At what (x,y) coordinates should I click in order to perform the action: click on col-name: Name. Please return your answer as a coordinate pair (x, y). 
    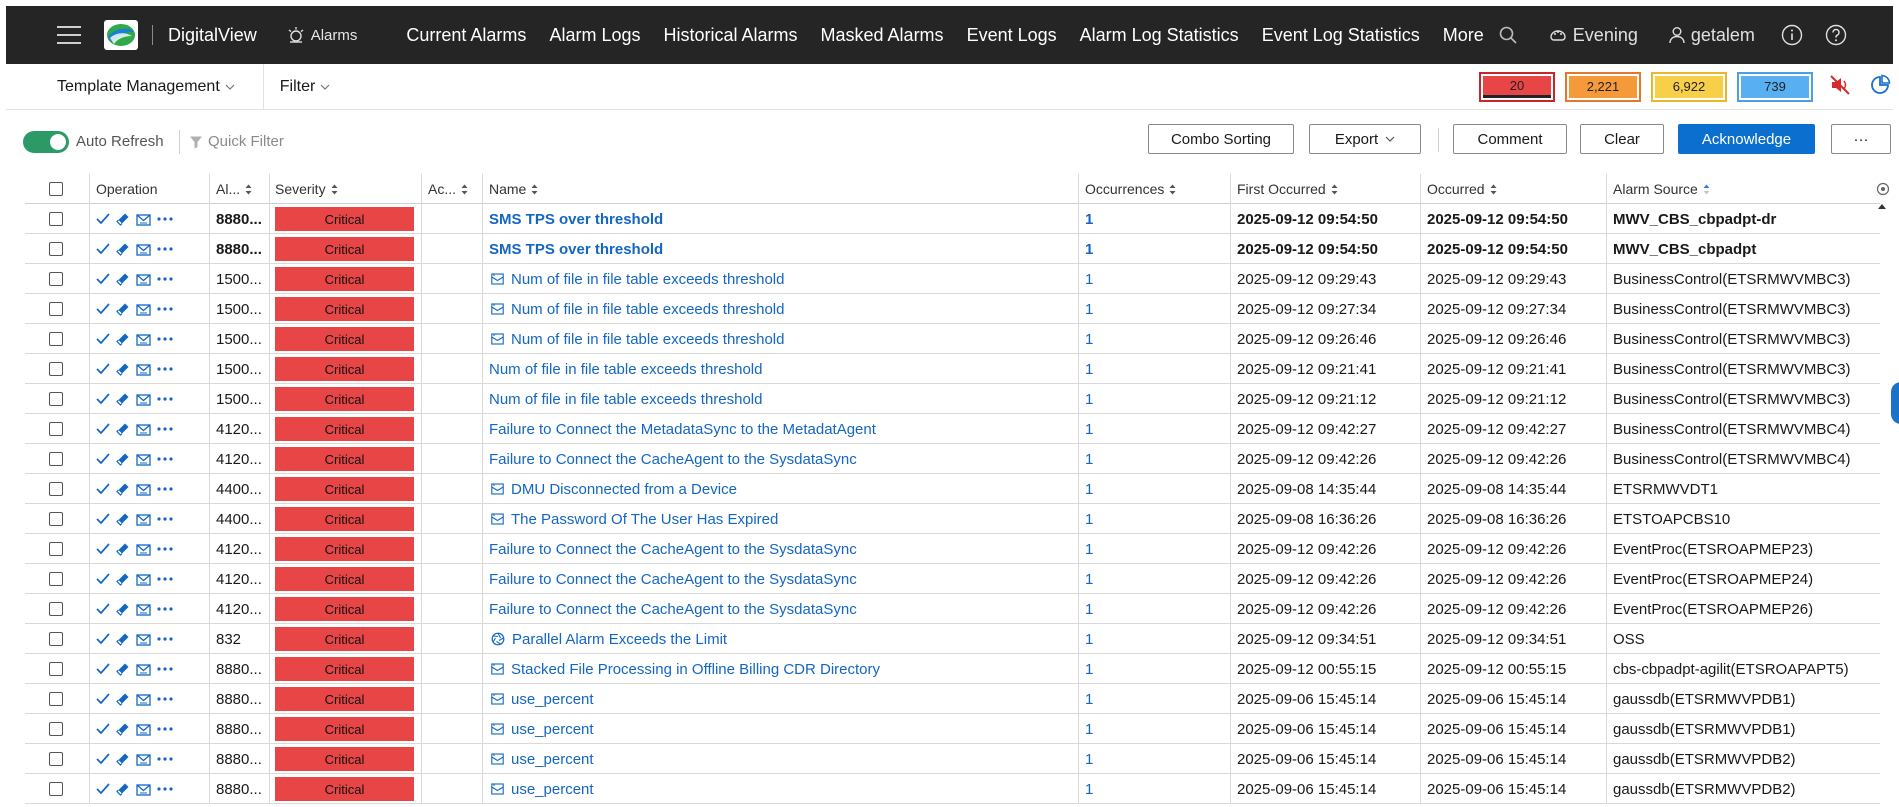
    Looking at the image, I should click on (780, 189).